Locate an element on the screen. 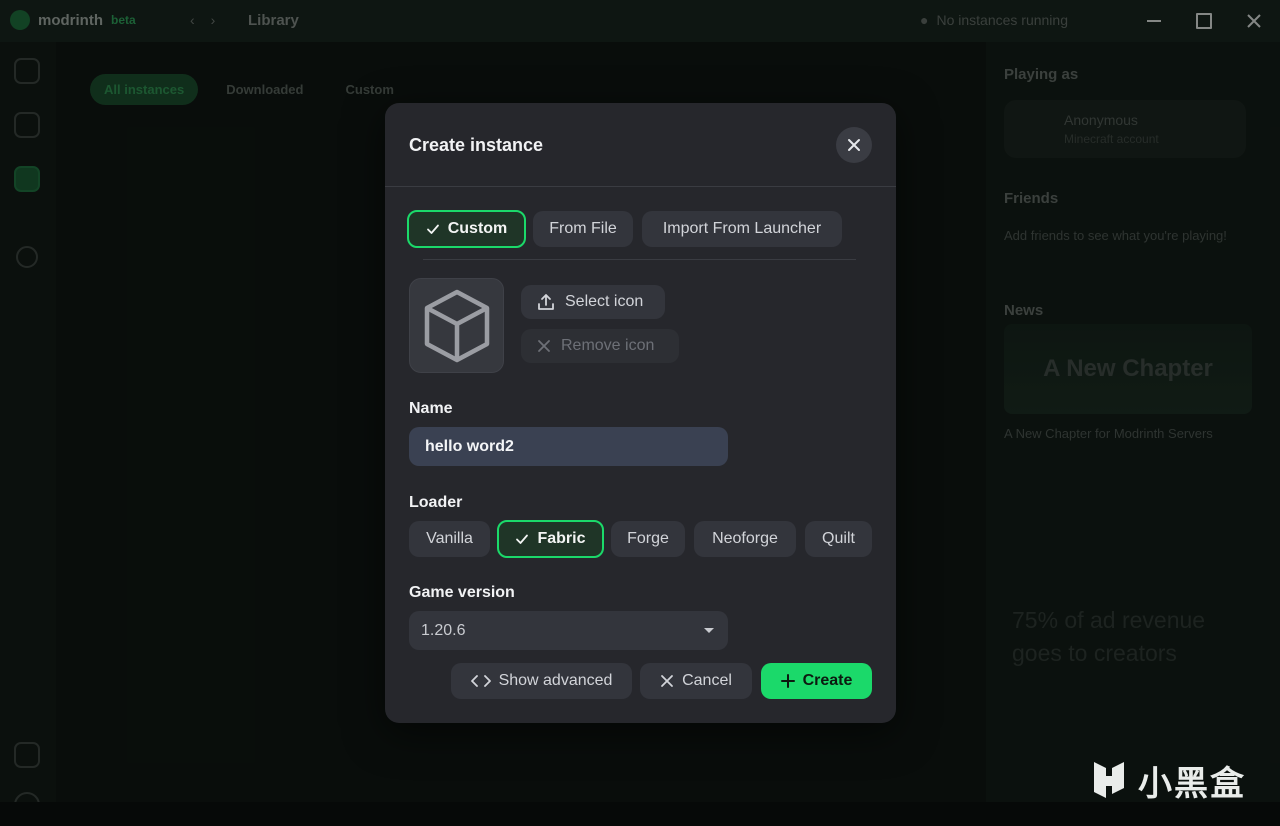  loader-fabric: Fabric is located at coordinates (550, 539).